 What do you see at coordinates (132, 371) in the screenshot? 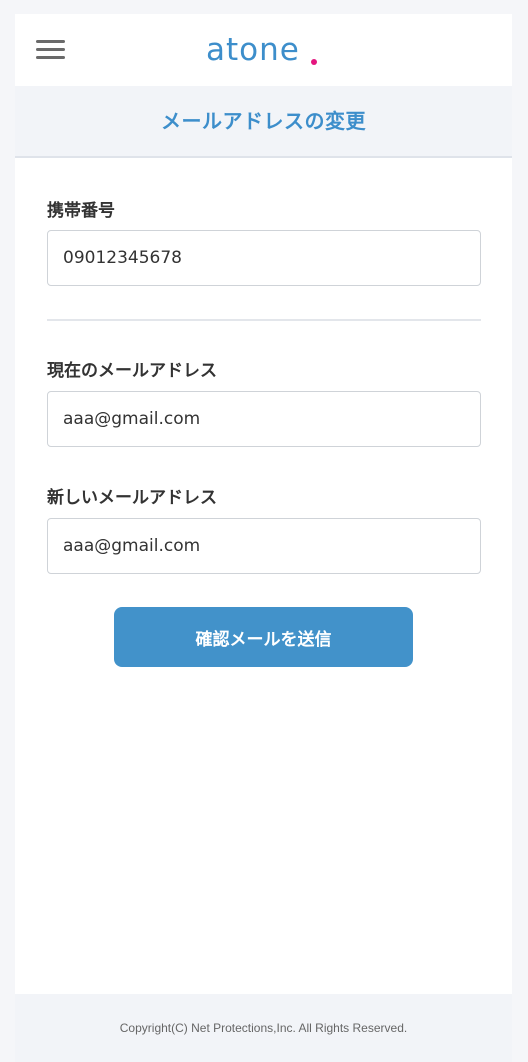
I see `current-email-label: 現在のメールアドレス` at bounding box center [132, 371].